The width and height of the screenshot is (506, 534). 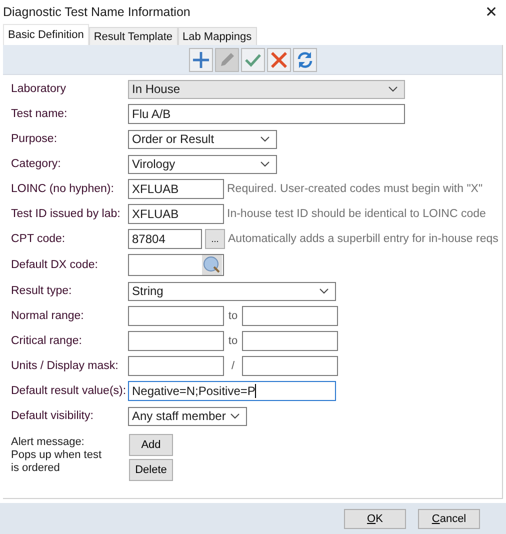 What do you see at coordinates (375, 518) in the screenshot?
I see `ok-button: OK` at bounding box center [375, 518].